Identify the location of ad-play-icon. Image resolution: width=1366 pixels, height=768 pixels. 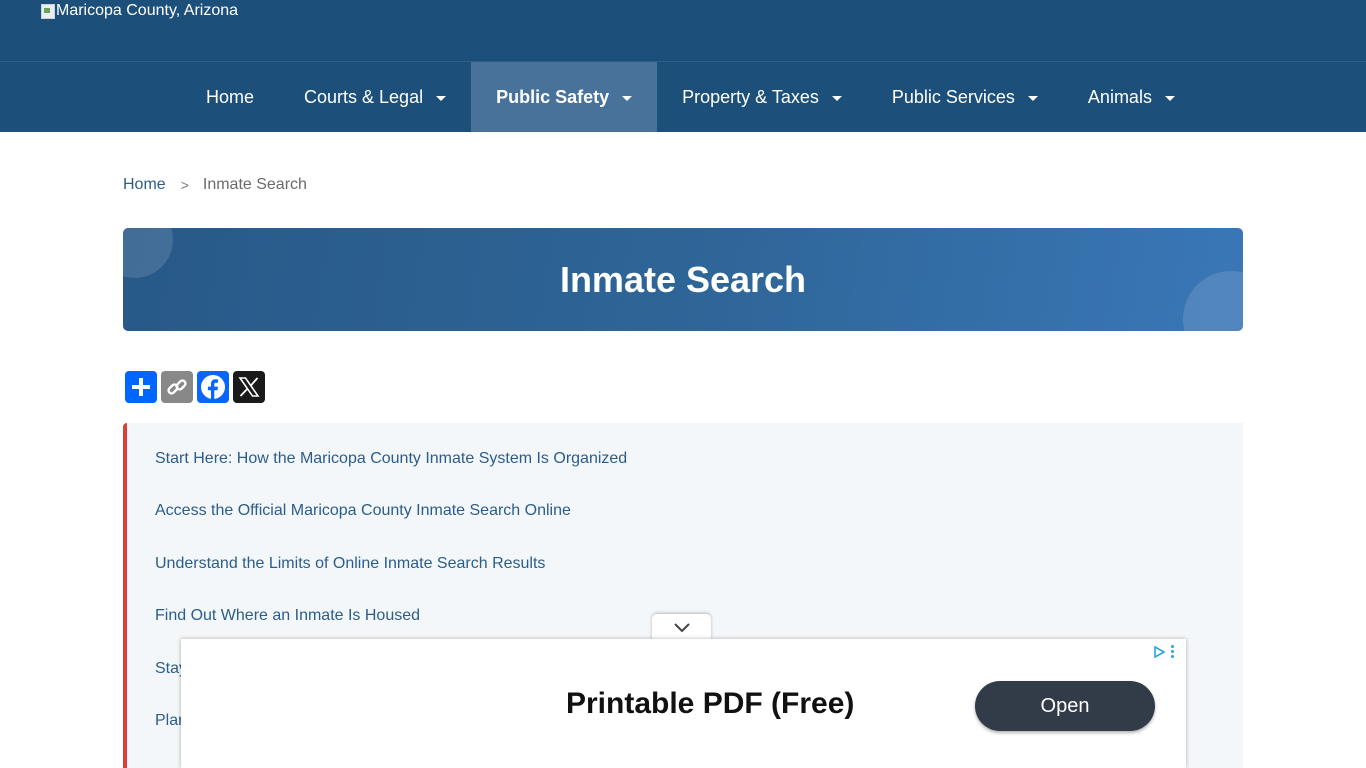
(1159, 651).